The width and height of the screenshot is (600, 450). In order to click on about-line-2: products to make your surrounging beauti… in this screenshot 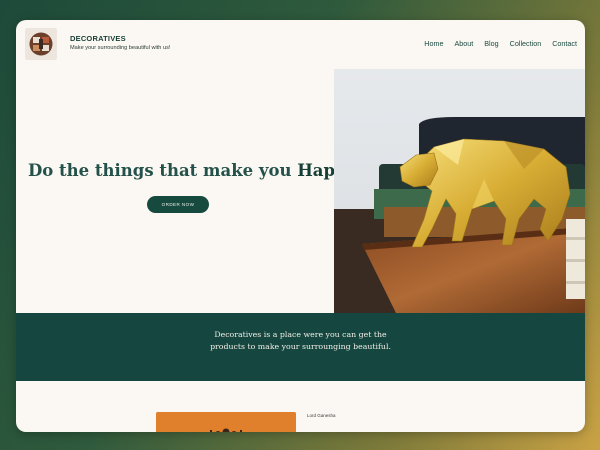, I will do `click(300, 346)`.